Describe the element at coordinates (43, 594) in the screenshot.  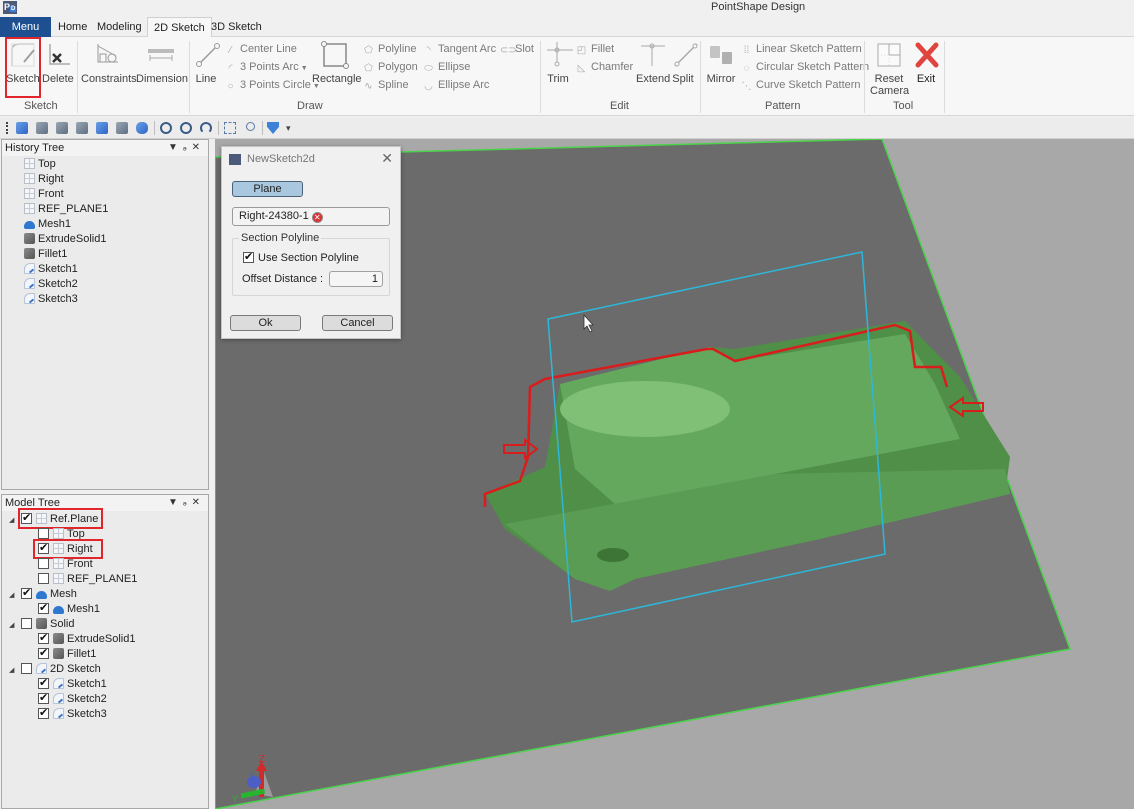
I see `model-group-mesh: ◢Mesh` at that location.